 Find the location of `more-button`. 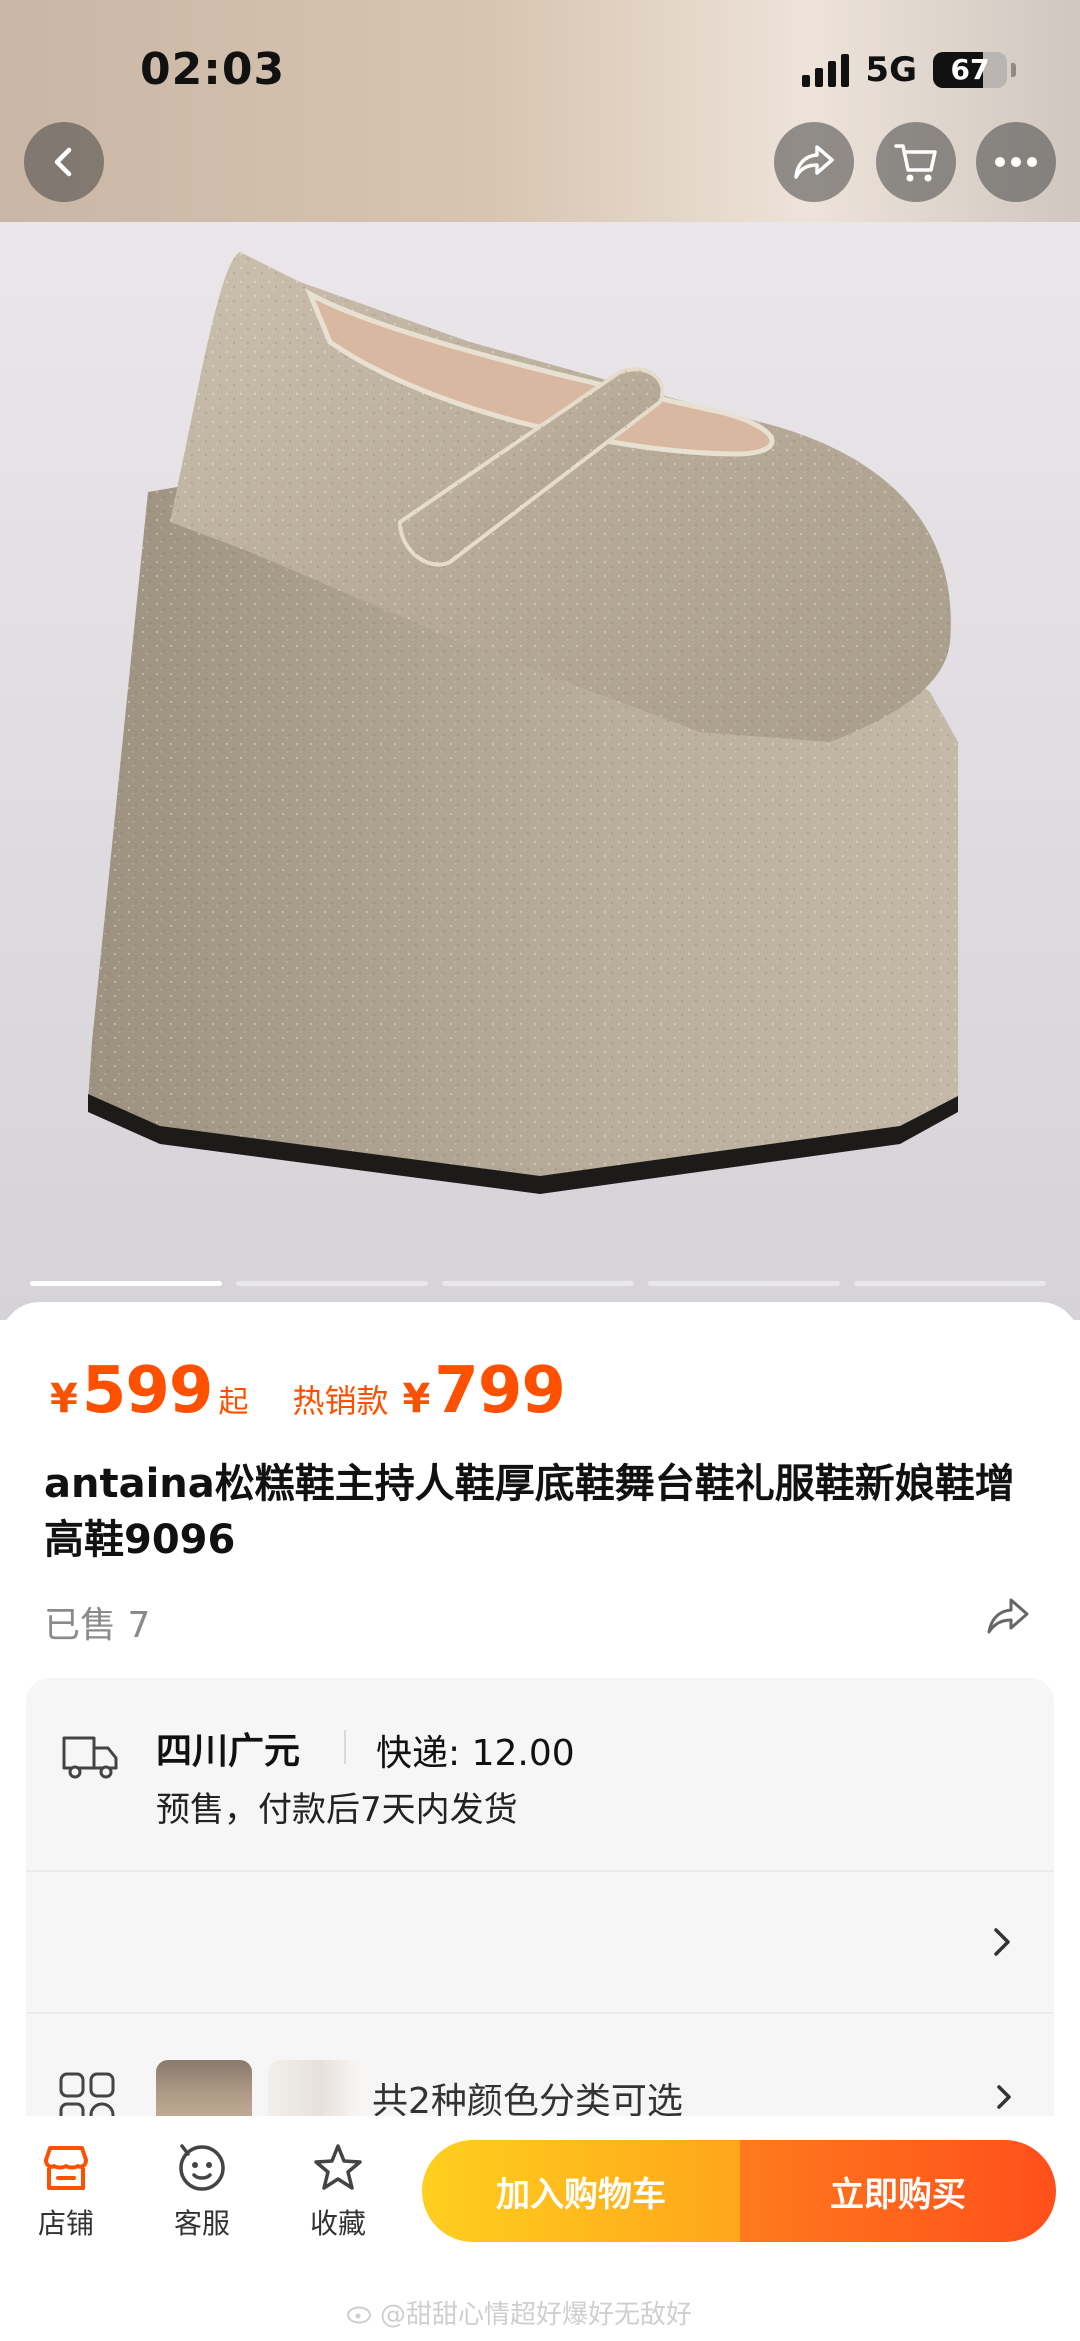

more-button is located at coordinates (1016, 162).